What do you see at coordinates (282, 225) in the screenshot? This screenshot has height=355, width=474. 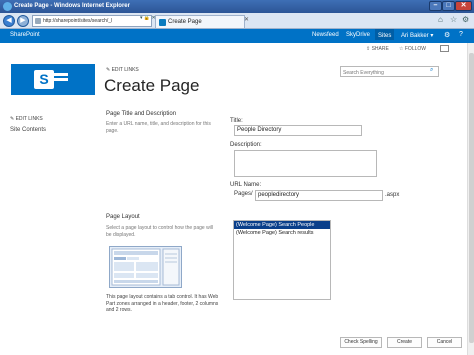 I see `layout-option: (Welcome Page) Search People` at bounding box center [282, 225].